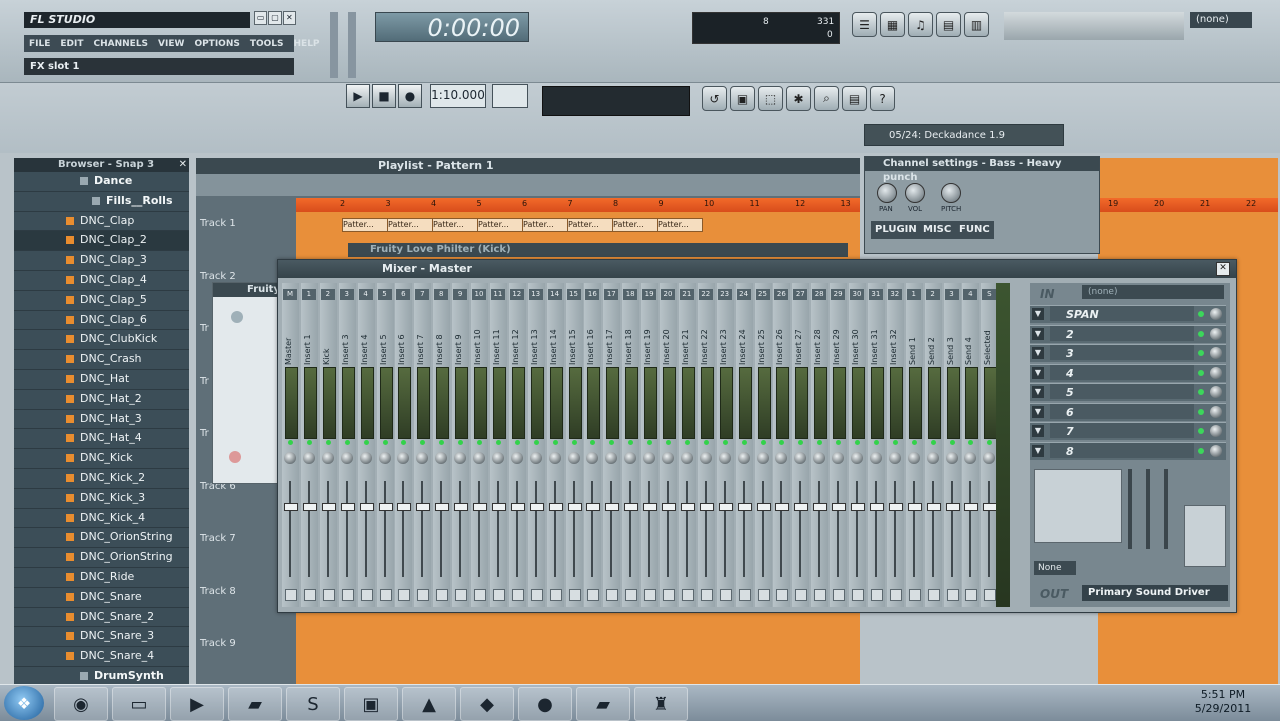 The width and height of the screenshot is (1280, 721). I want to click on piano-roll-icon: ♫, so click(920, 24).